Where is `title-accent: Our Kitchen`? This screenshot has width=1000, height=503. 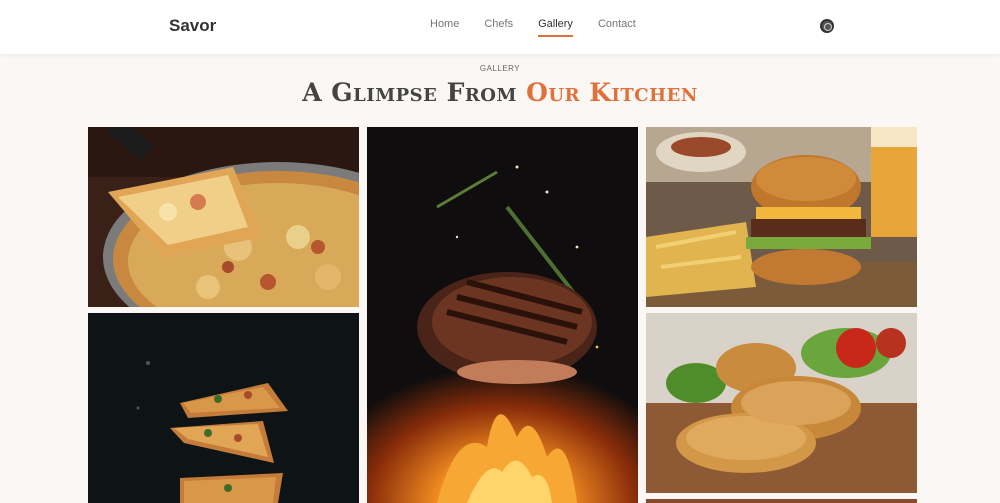 title-accent: Our Kitchen is located at coordinates (612, 92).